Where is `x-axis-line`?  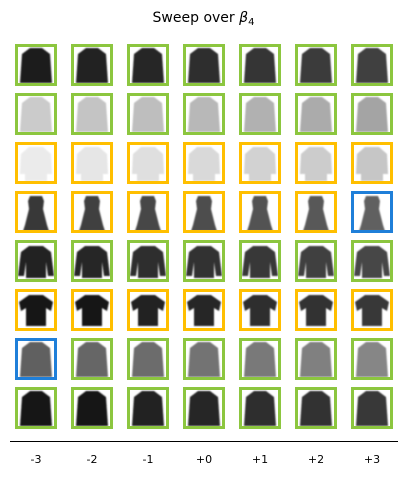
x-axis-line is located at coordinates (204, 441).